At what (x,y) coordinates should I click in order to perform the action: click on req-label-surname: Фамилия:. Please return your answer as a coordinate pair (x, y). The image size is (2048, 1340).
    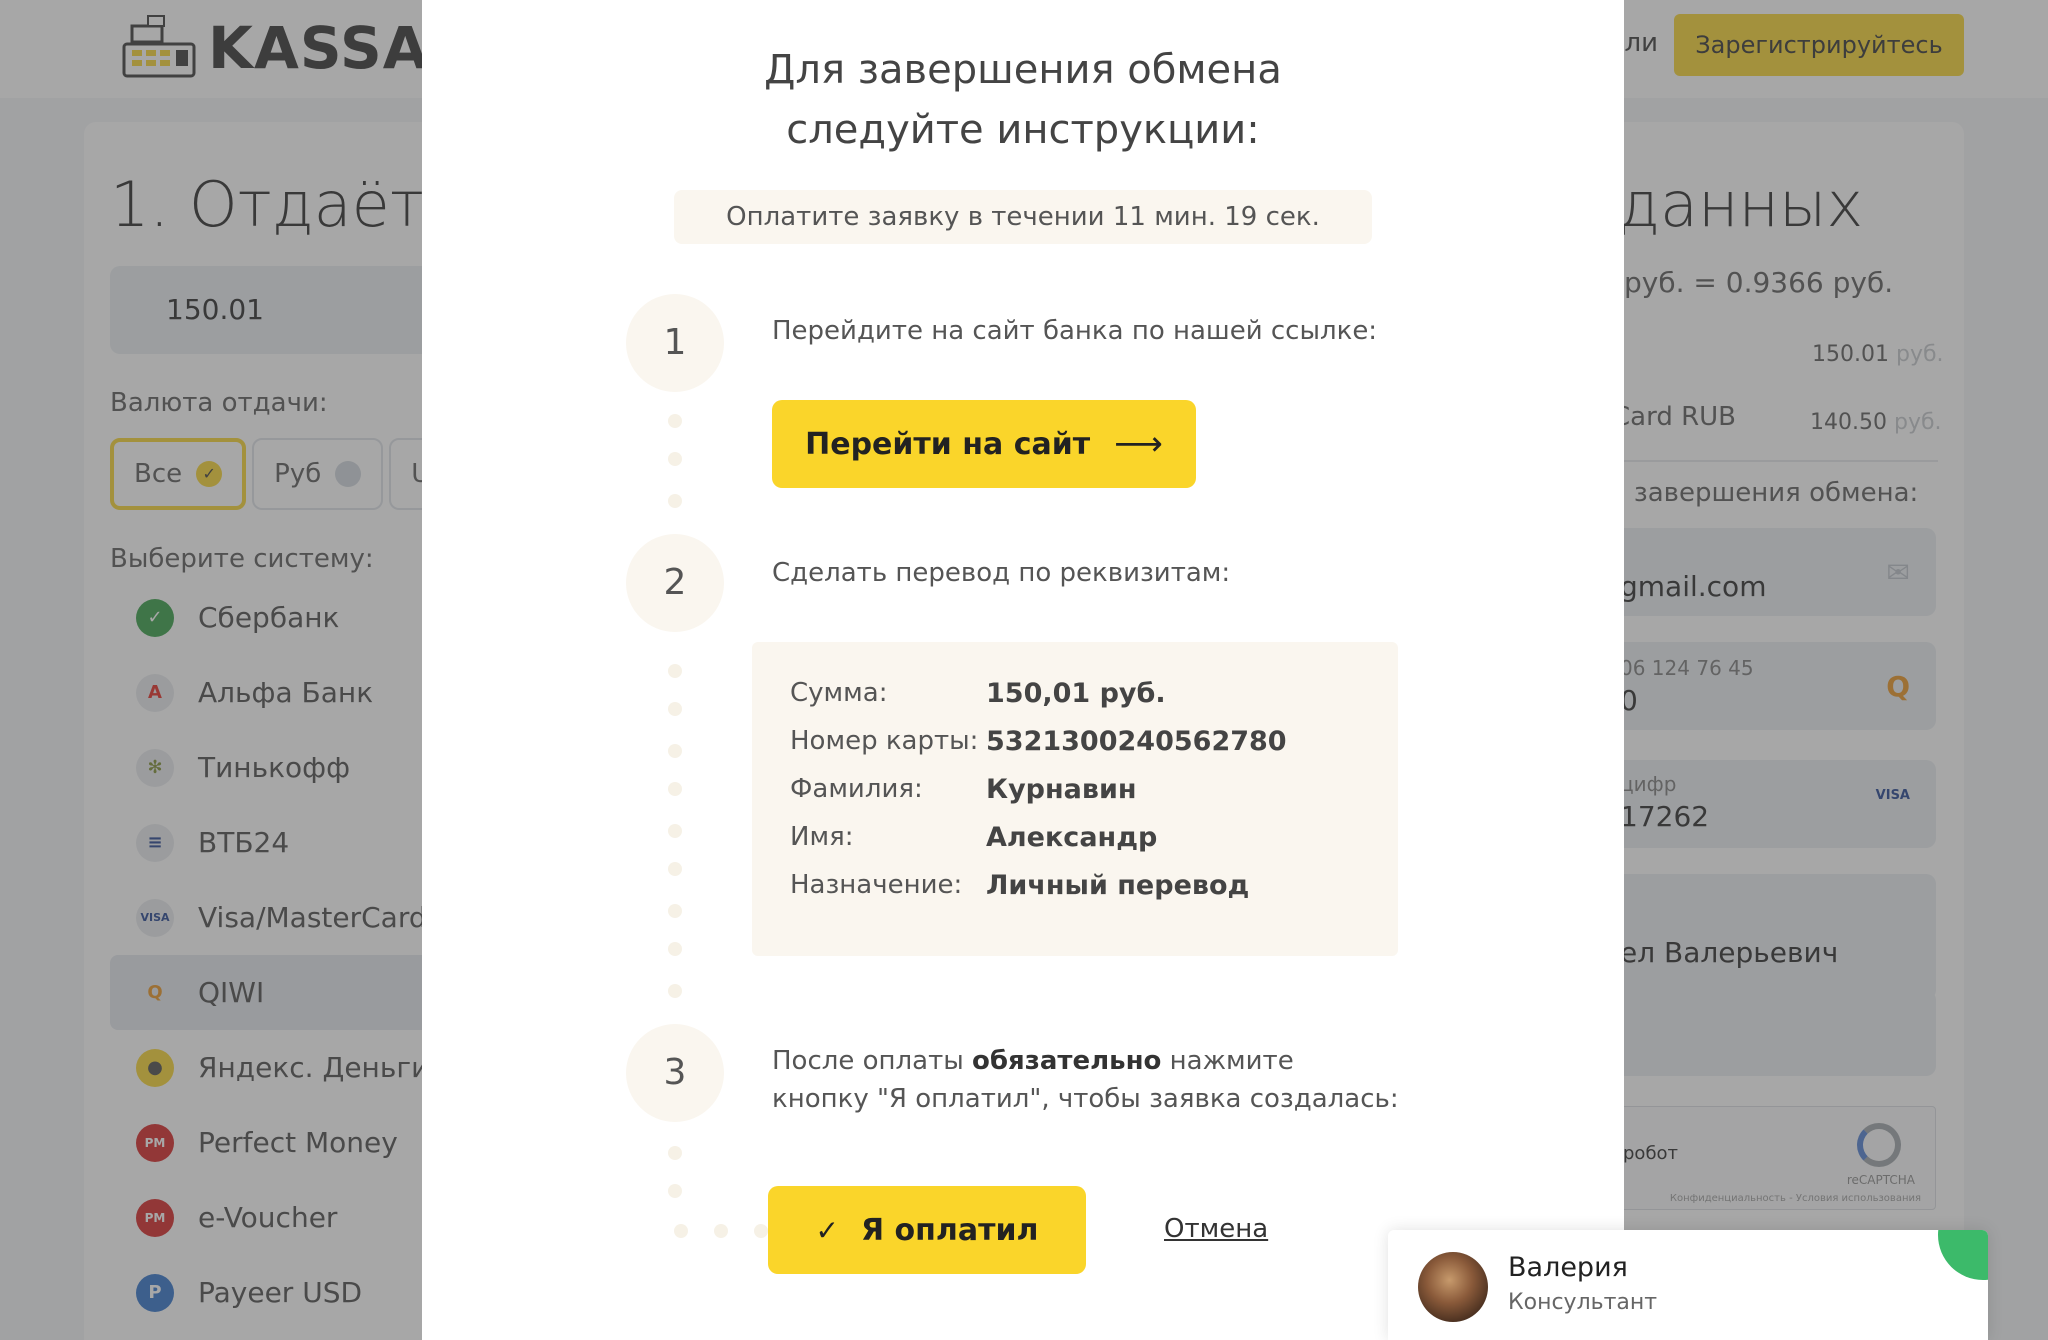
    Looking at the image, I should click on (856, 789).